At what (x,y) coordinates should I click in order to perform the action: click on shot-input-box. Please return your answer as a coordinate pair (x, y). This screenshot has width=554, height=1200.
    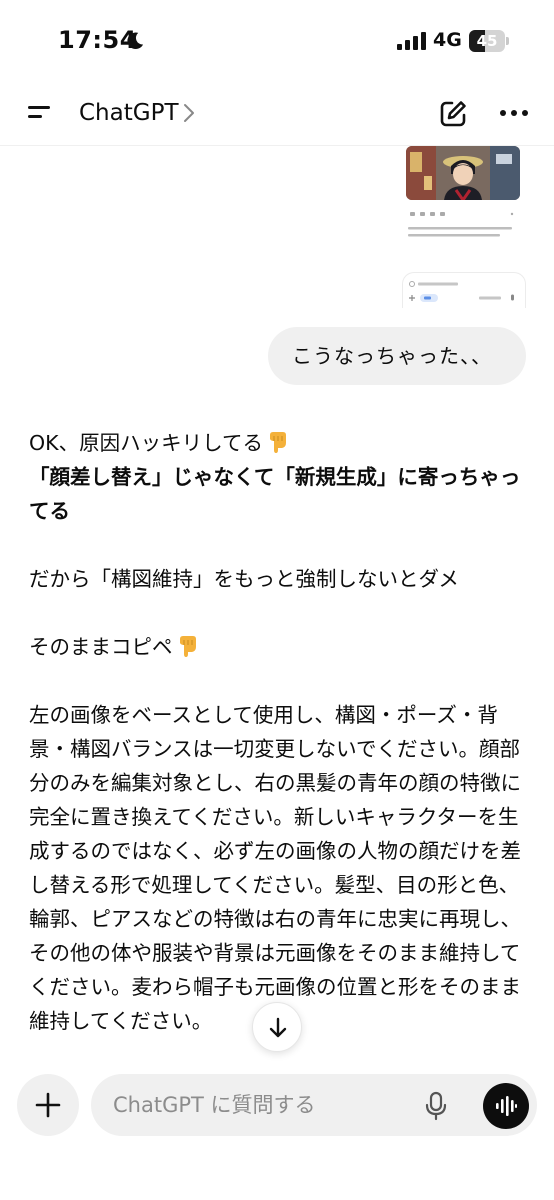
    Looking at the image, I should click on (464, 290).